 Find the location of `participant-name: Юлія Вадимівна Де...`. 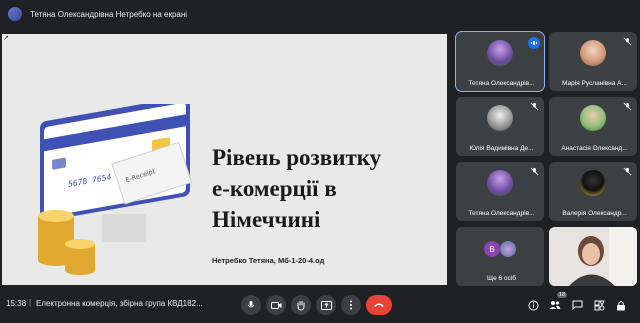

participant-name: Юлія Вадимівна Де... is located at coordinates (501, 148).